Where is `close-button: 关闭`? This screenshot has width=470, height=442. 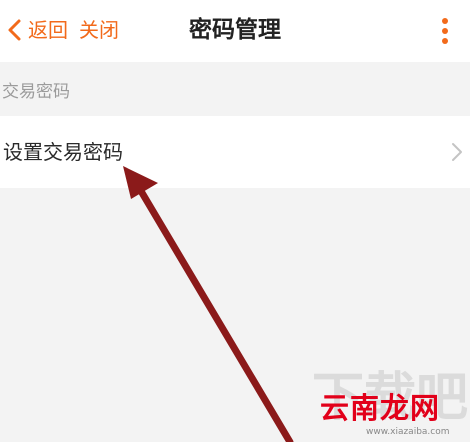 close-button: 关闭 is located at coordinates (99, 30).